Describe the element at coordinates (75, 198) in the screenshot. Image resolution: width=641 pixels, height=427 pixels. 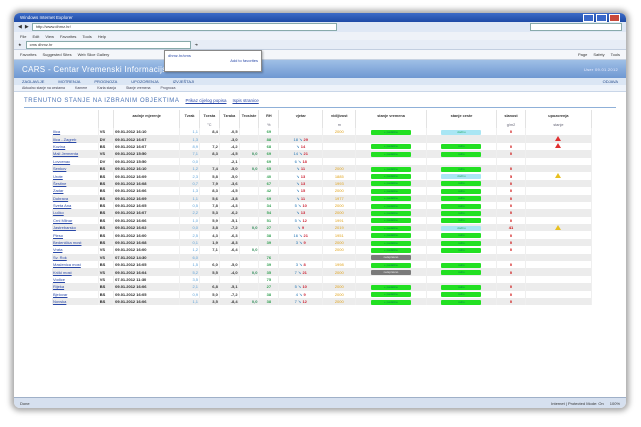
I see `station-name: Dubrava` at that location.